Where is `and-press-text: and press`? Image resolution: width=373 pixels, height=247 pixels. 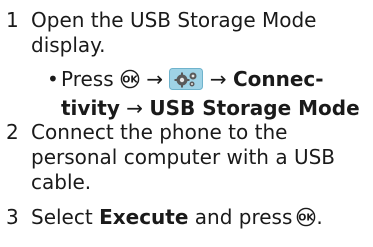
and-press-text: and press is located at coordinates (243, 217).